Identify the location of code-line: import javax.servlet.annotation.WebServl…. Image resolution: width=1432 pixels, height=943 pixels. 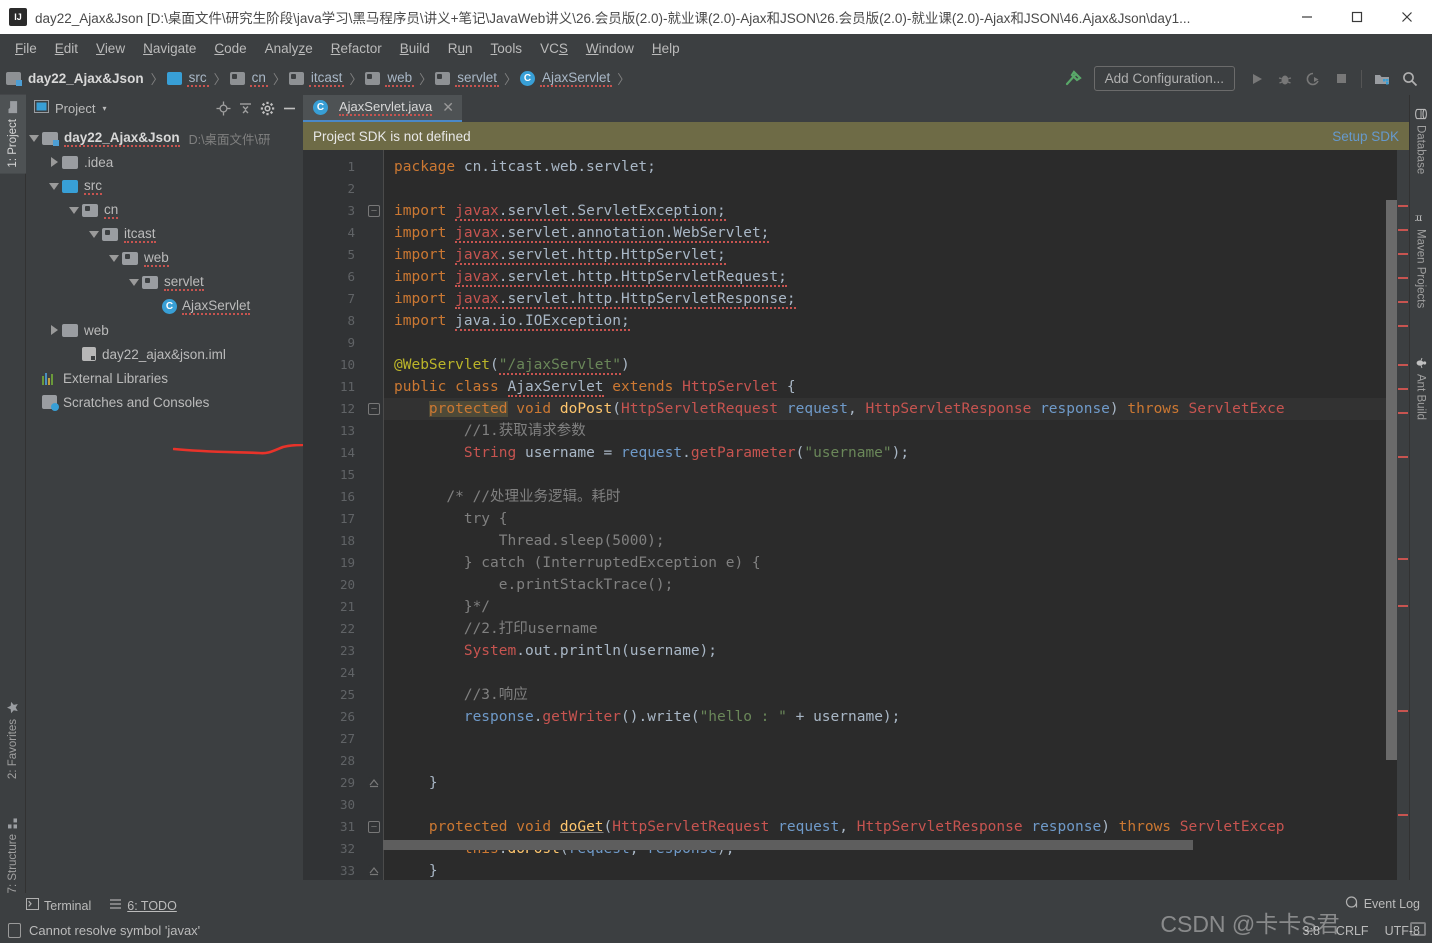
(890, 233).